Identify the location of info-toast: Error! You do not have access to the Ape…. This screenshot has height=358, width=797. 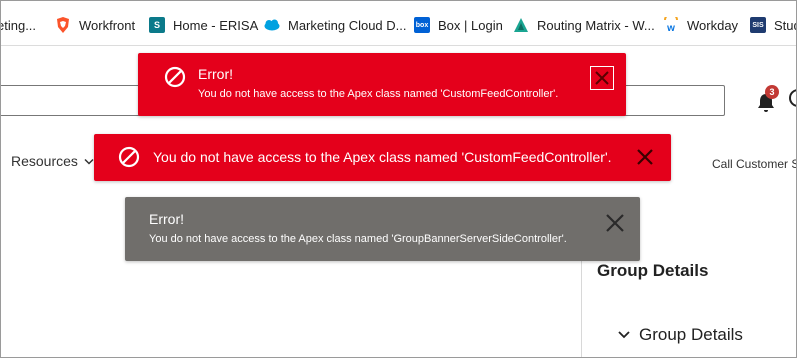
(382, 229).